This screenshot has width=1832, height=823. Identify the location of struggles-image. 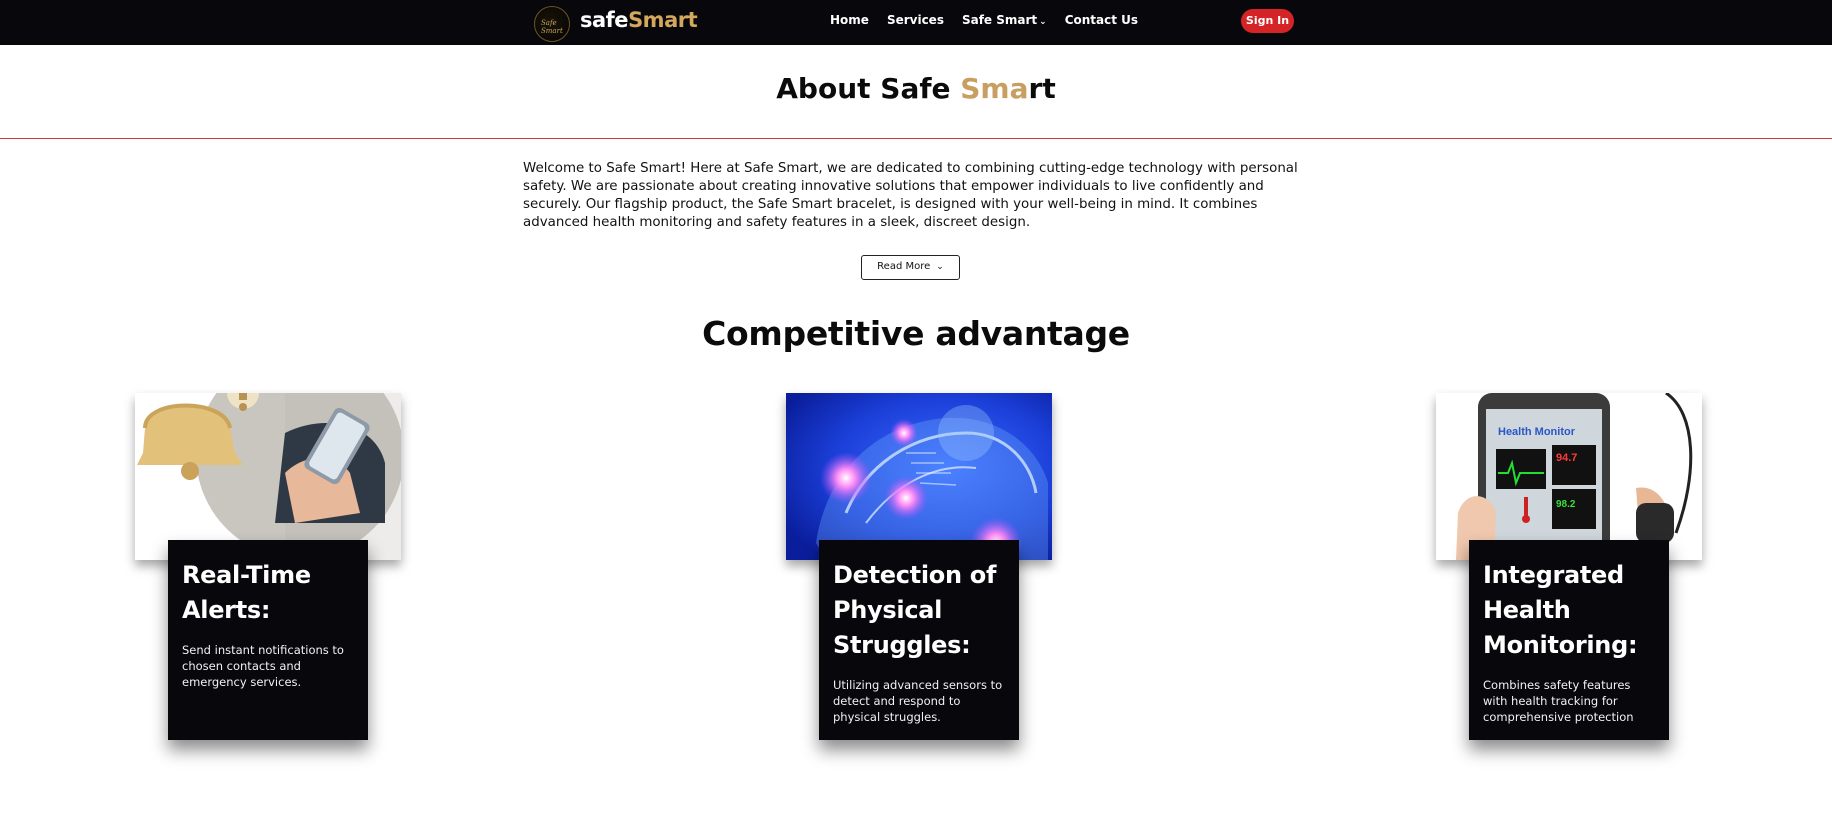
(919, 476).